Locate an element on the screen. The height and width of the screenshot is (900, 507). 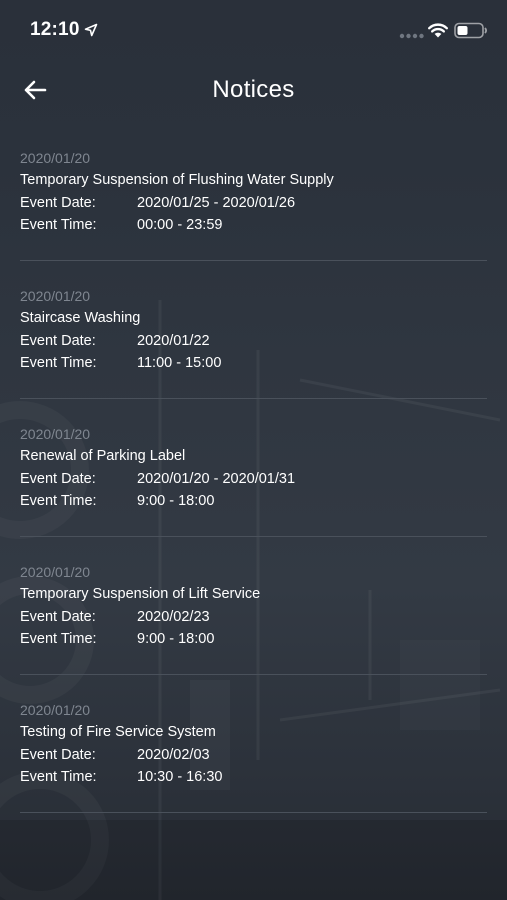
event-date-row: Event Date: 2020/01/25 - 2020/01/26 is located at coordinates (157, 203).